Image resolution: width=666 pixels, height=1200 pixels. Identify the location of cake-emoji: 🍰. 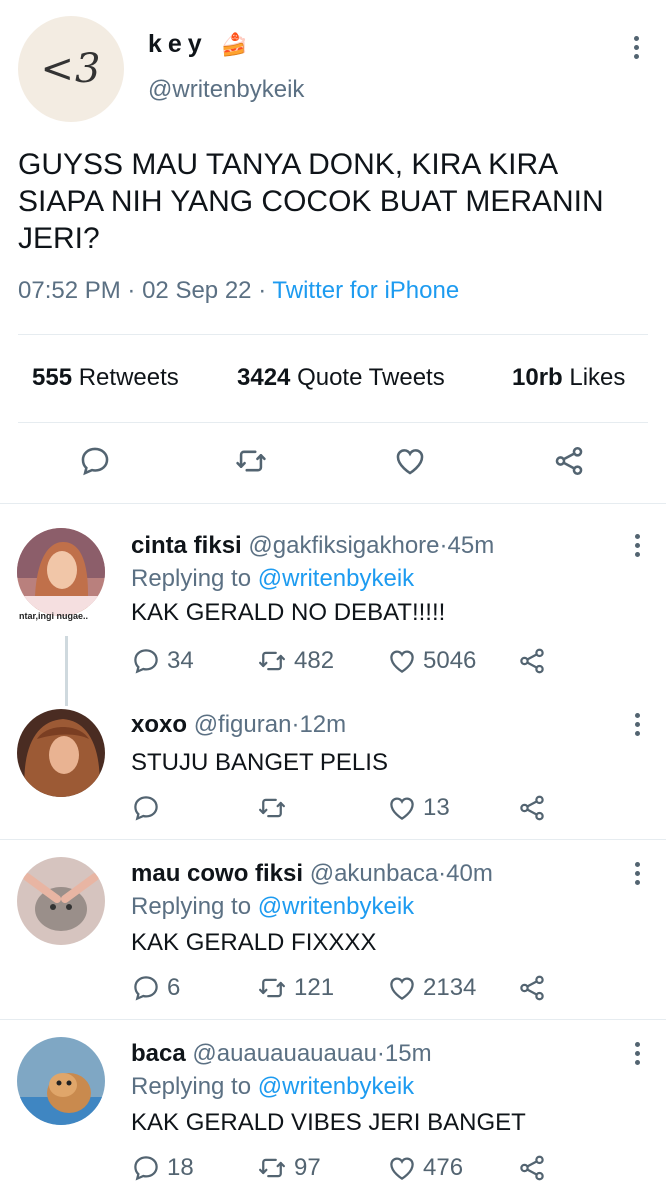
(234, 44).